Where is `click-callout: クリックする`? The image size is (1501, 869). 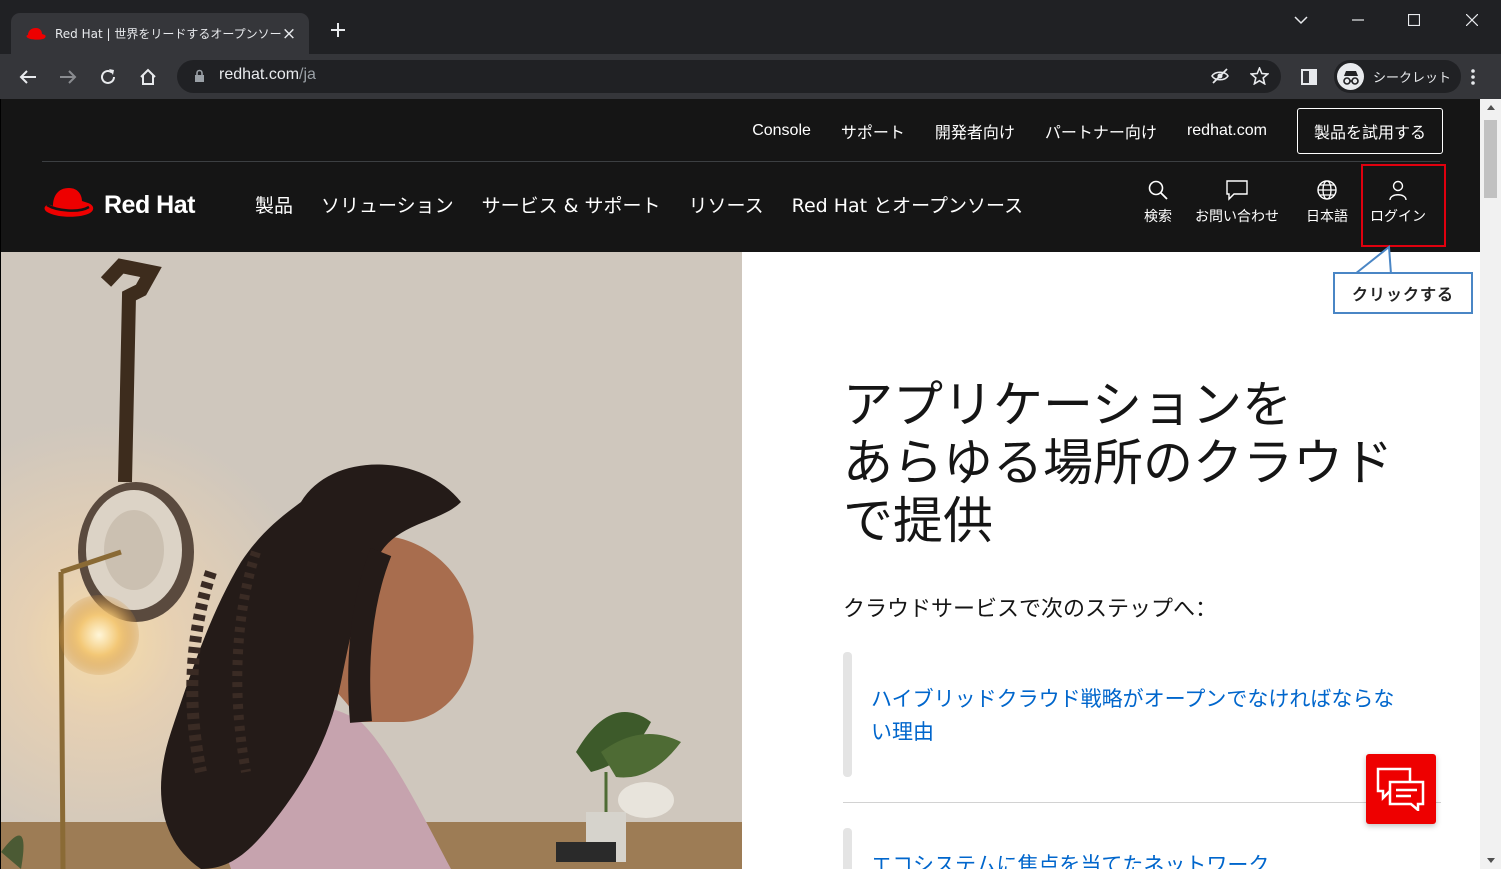 click-callout: クリックする is located at coordinates (1403, 293).